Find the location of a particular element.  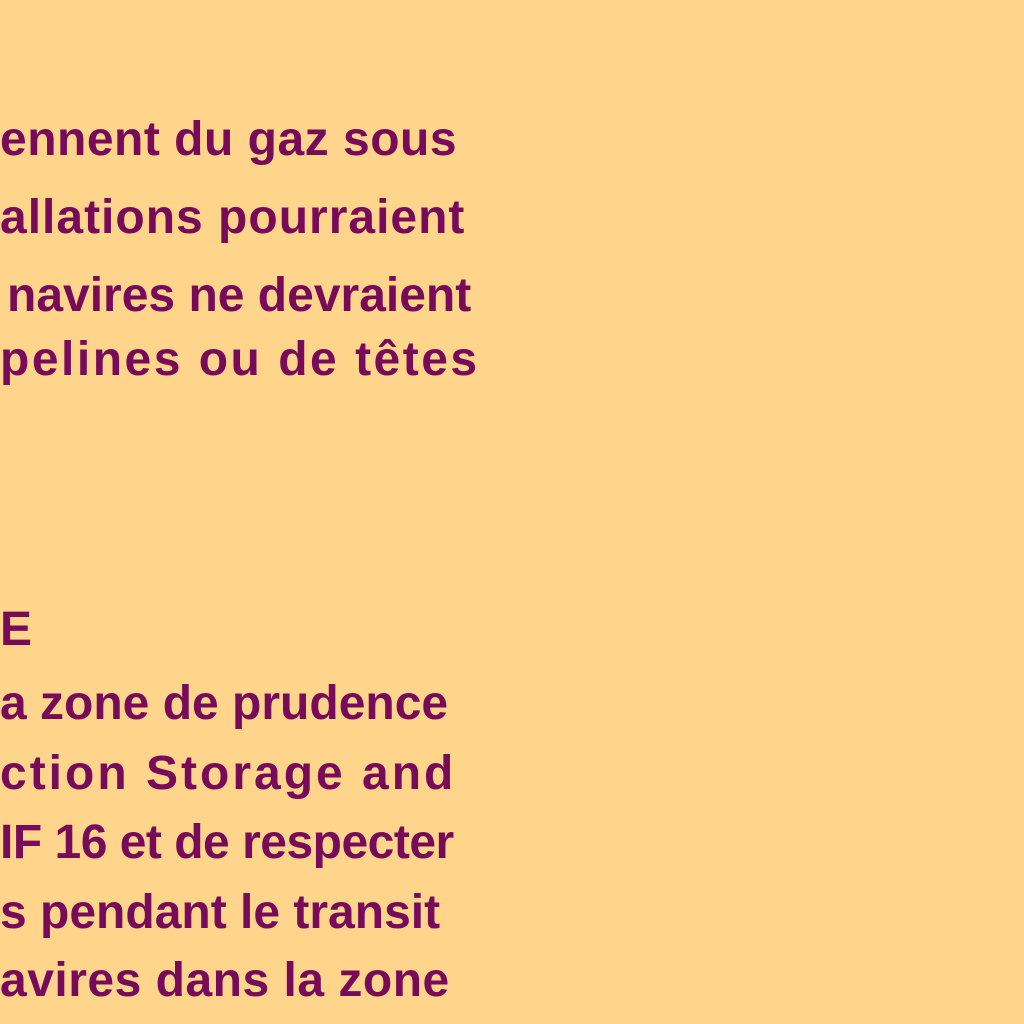

paragraph-1-line-4: pelines ou de têtes is located at coordinates (240, 359).